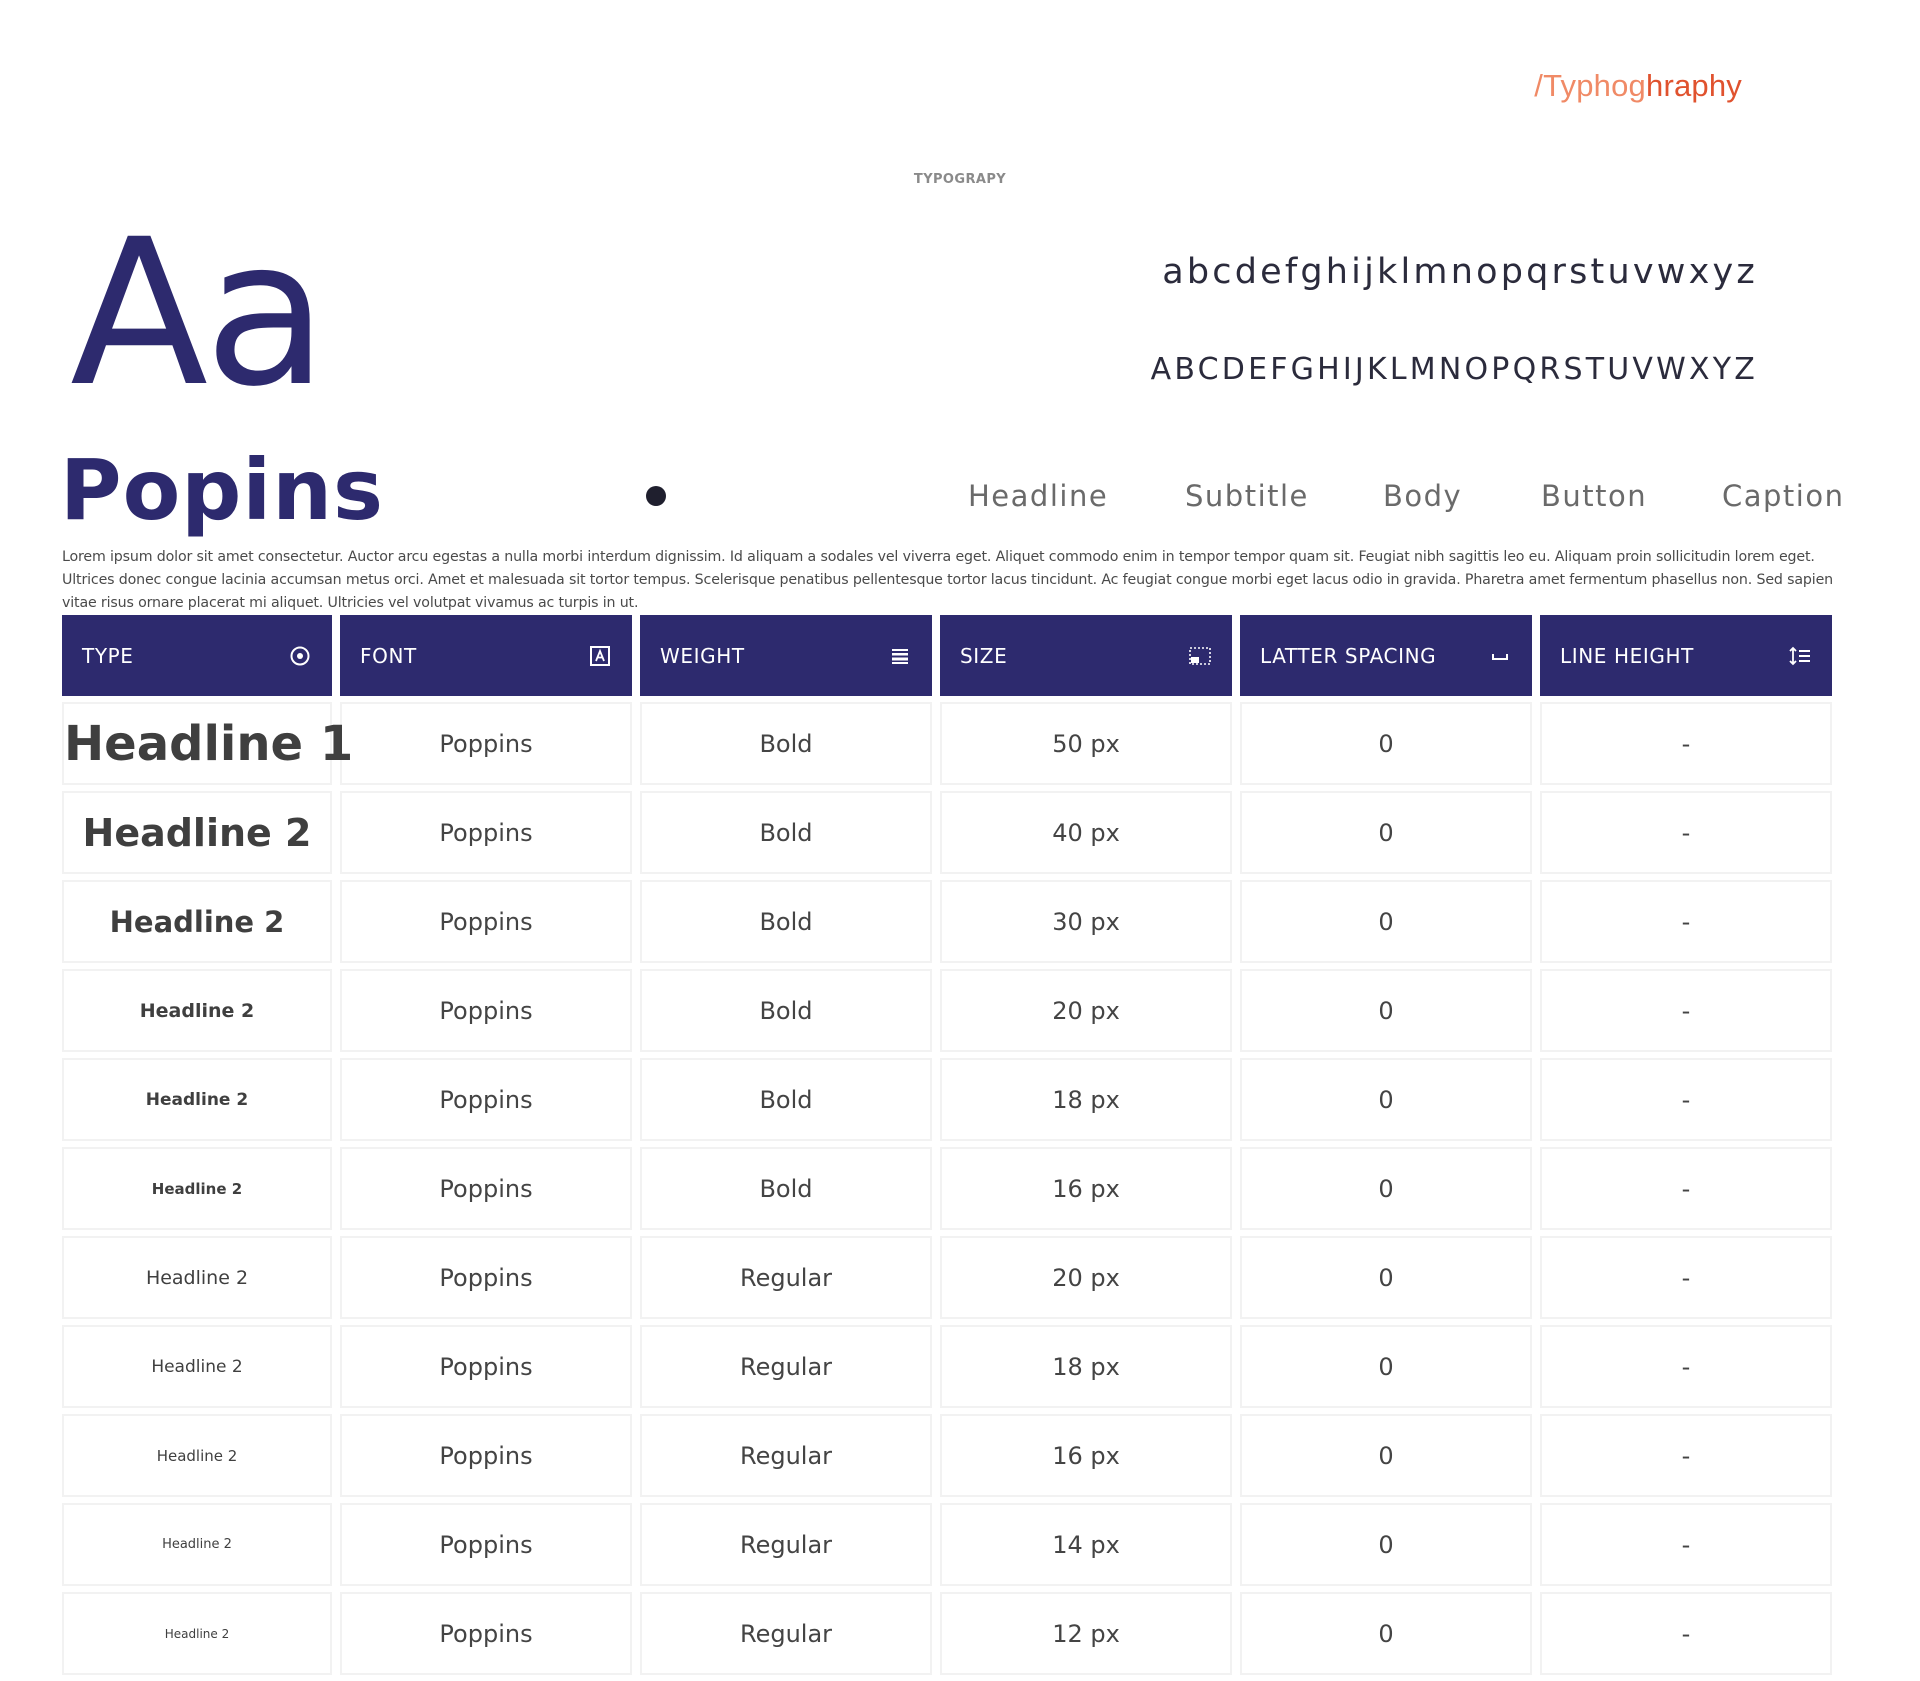 The height and width of the screenshot is (1681, 1920). Describe the element at coordinates (1460, 272) in the screenshot. I see `lowercase-alphabet: abcdefghijklmnopqrstuvwxyz` at that location.